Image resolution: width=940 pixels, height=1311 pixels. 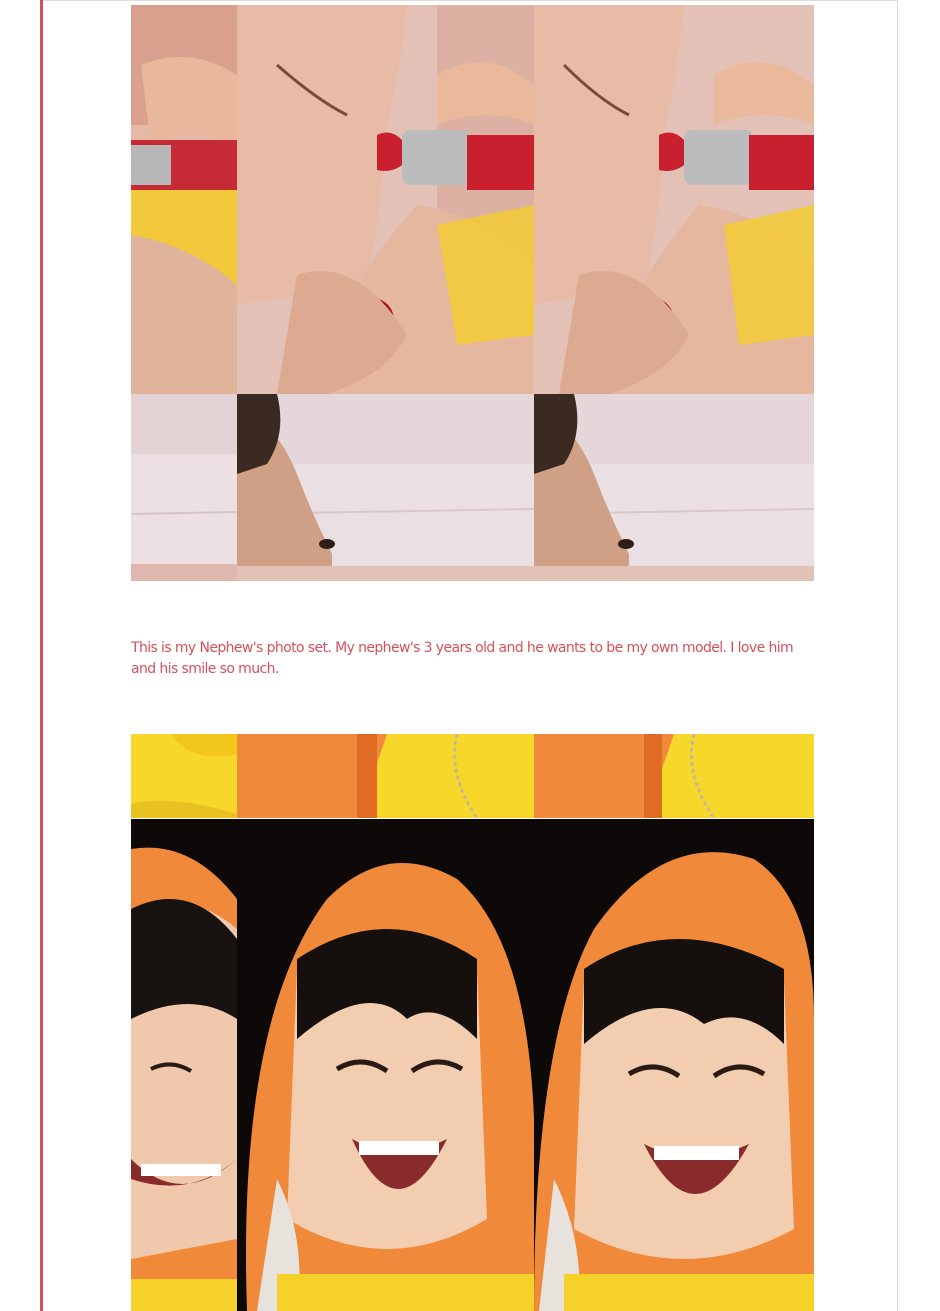 What do you see at coordinates (674, 1065) in the screenshot?
I see `smile-photo-right` at bounding box center [674, 1065].